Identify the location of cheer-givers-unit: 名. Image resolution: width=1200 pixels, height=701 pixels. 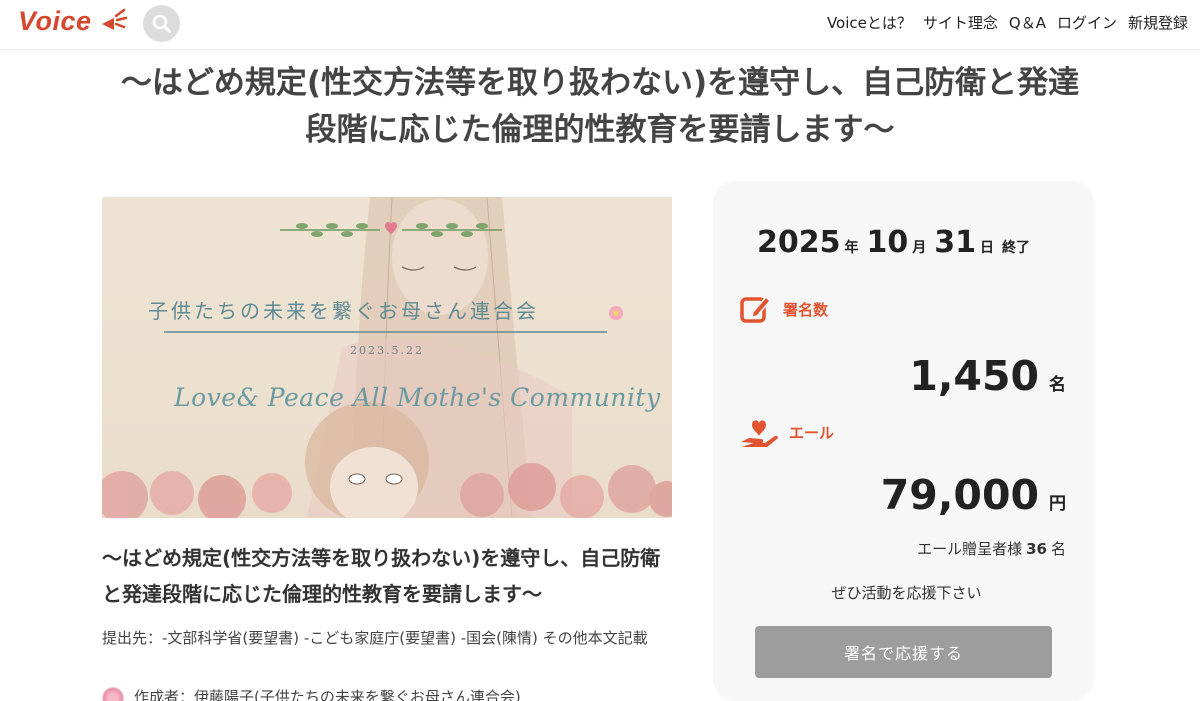
(1058, 549).